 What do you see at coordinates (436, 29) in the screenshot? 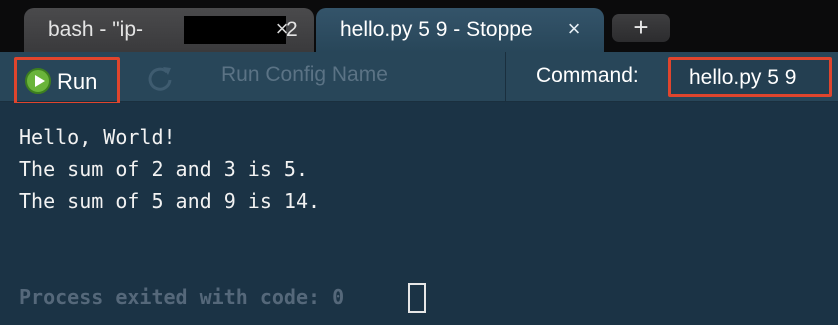
I see `tab-hello-py-label: hello.py 5 9 - Stoppe` at bounding box center [436, 29].